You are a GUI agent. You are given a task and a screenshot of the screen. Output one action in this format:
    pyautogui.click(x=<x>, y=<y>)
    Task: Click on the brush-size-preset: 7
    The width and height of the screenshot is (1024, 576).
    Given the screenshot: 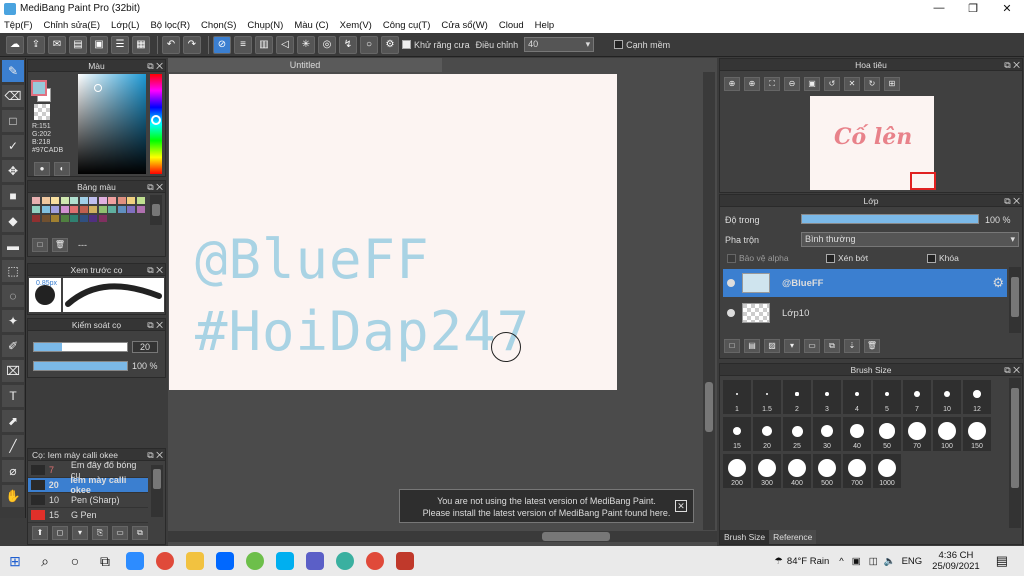 What is the action you would take?
    pyautogui.click(x=917, y=397)
    